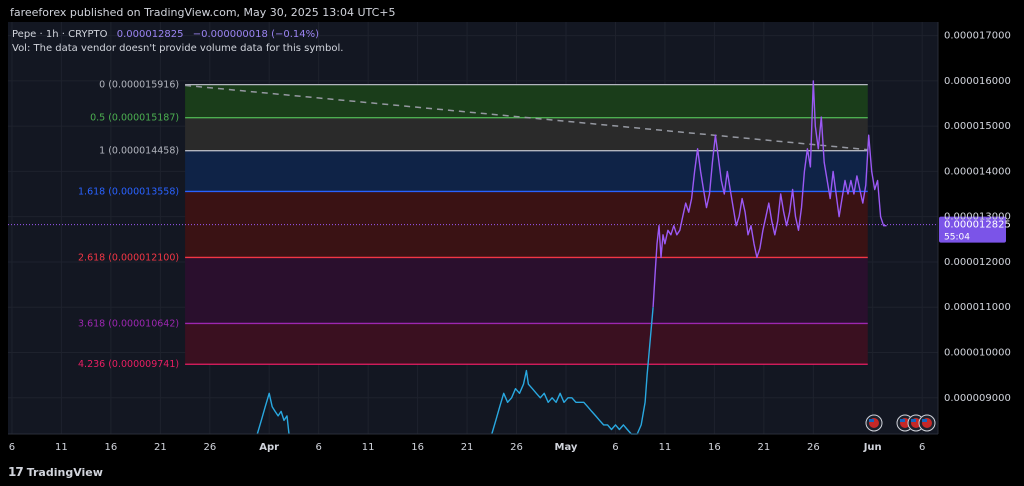 This screenshot has width=1024, height=486. What do you see at coordinates (977, 307) in the screenshot?
I see `y-axis-tick-label: 0.000011000` at bounding box center [977, 307].